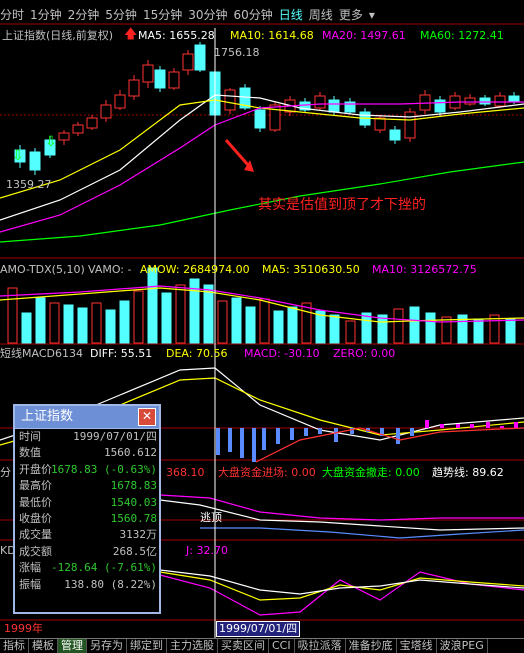 This screenshot has height=653, width=524. What do you see at coordinates (72, 646) in the screenshot?
I see `indicator-tab: 管理` at bounding box center [72, 646].